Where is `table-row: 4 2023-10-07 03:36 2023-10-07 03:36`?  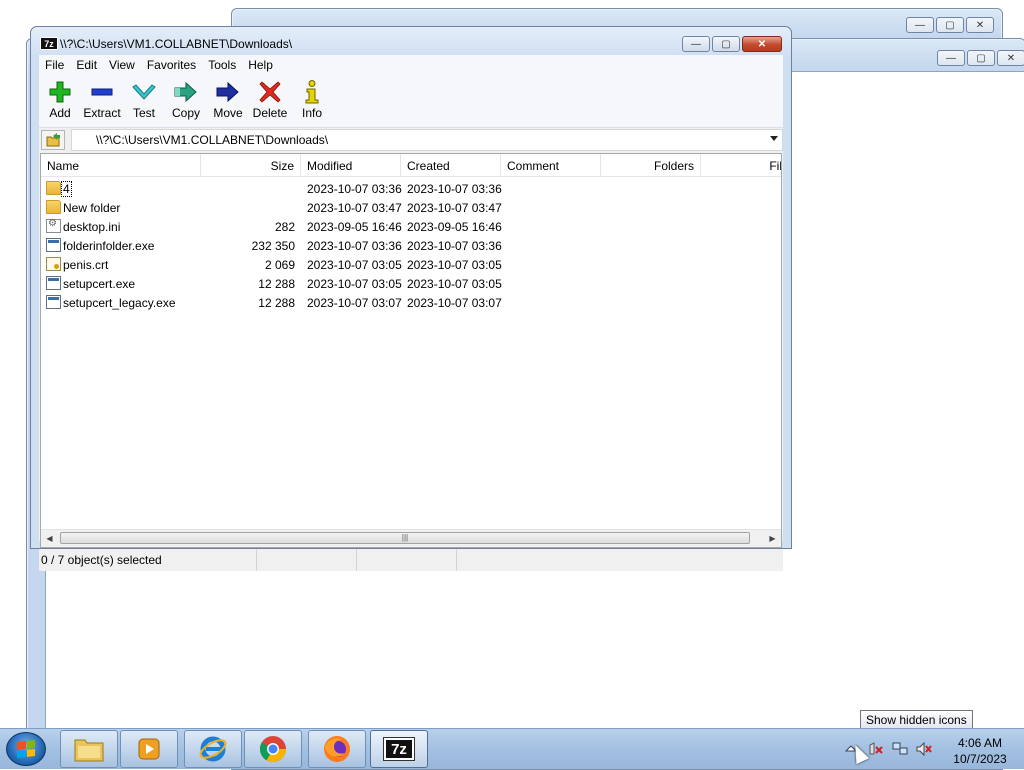 table-row: 4 2023-10-07 03:36 2023-10-07 03:36 is located at coordinates (411, 188).